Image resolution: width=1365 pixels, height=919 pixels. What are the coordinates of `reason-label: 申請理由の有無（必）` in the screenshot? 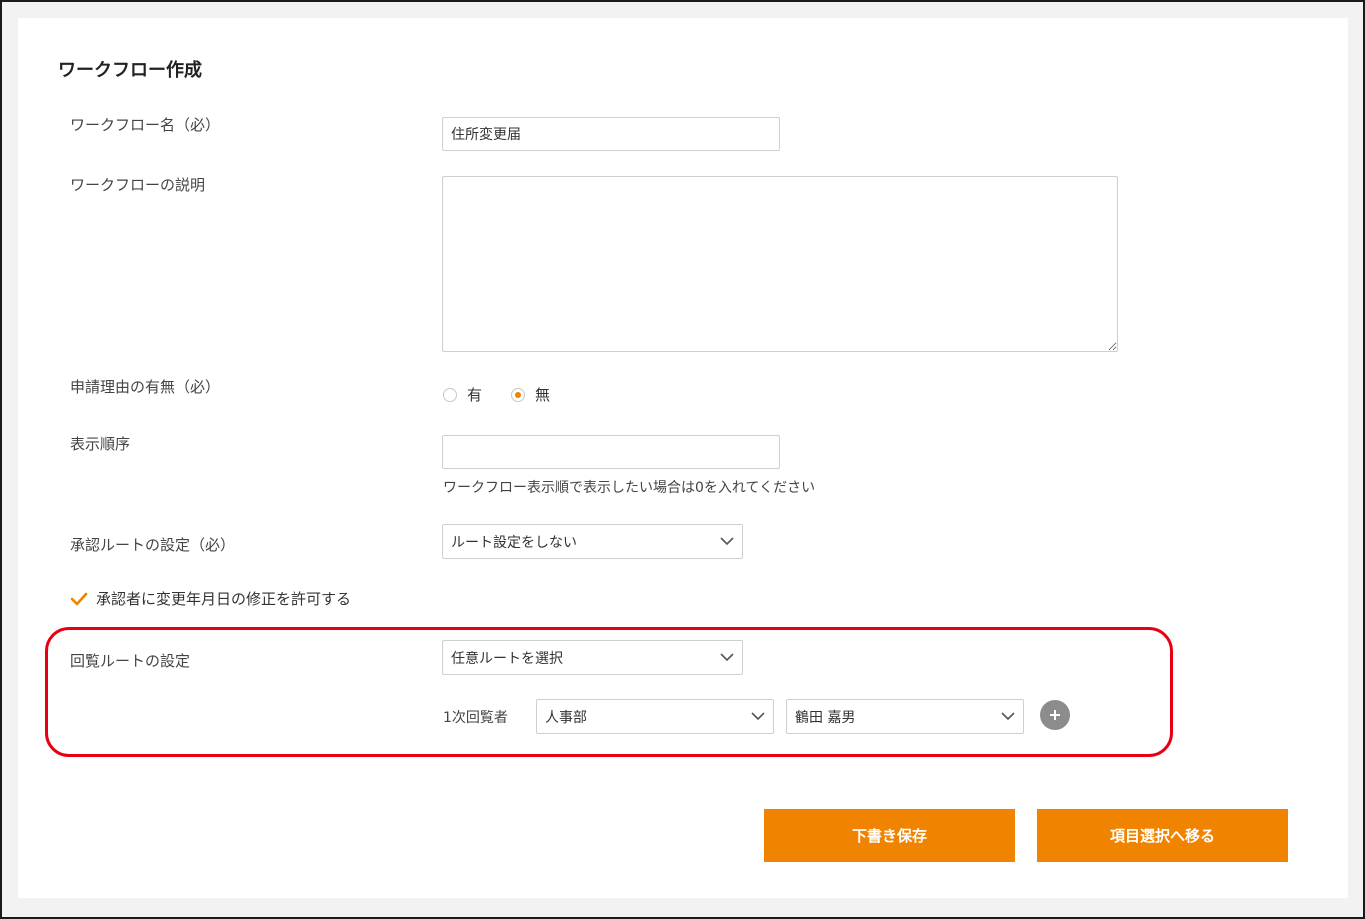 It's located at (145, 387).